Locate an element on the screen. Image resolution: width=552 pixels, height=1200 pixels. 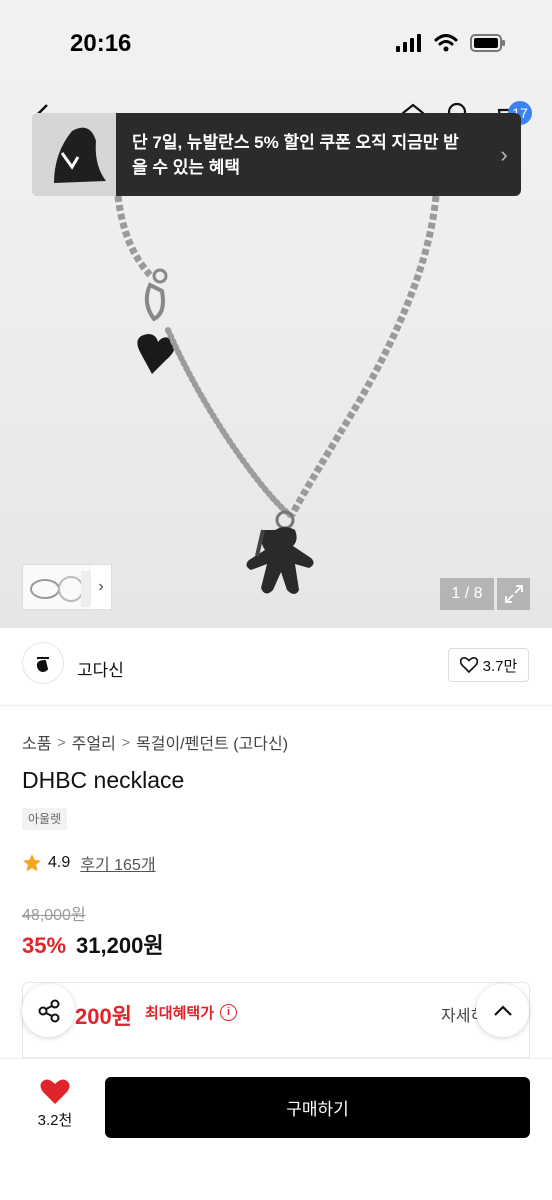
page-counter: 1 / 8 is located at coordinates (467, 594).